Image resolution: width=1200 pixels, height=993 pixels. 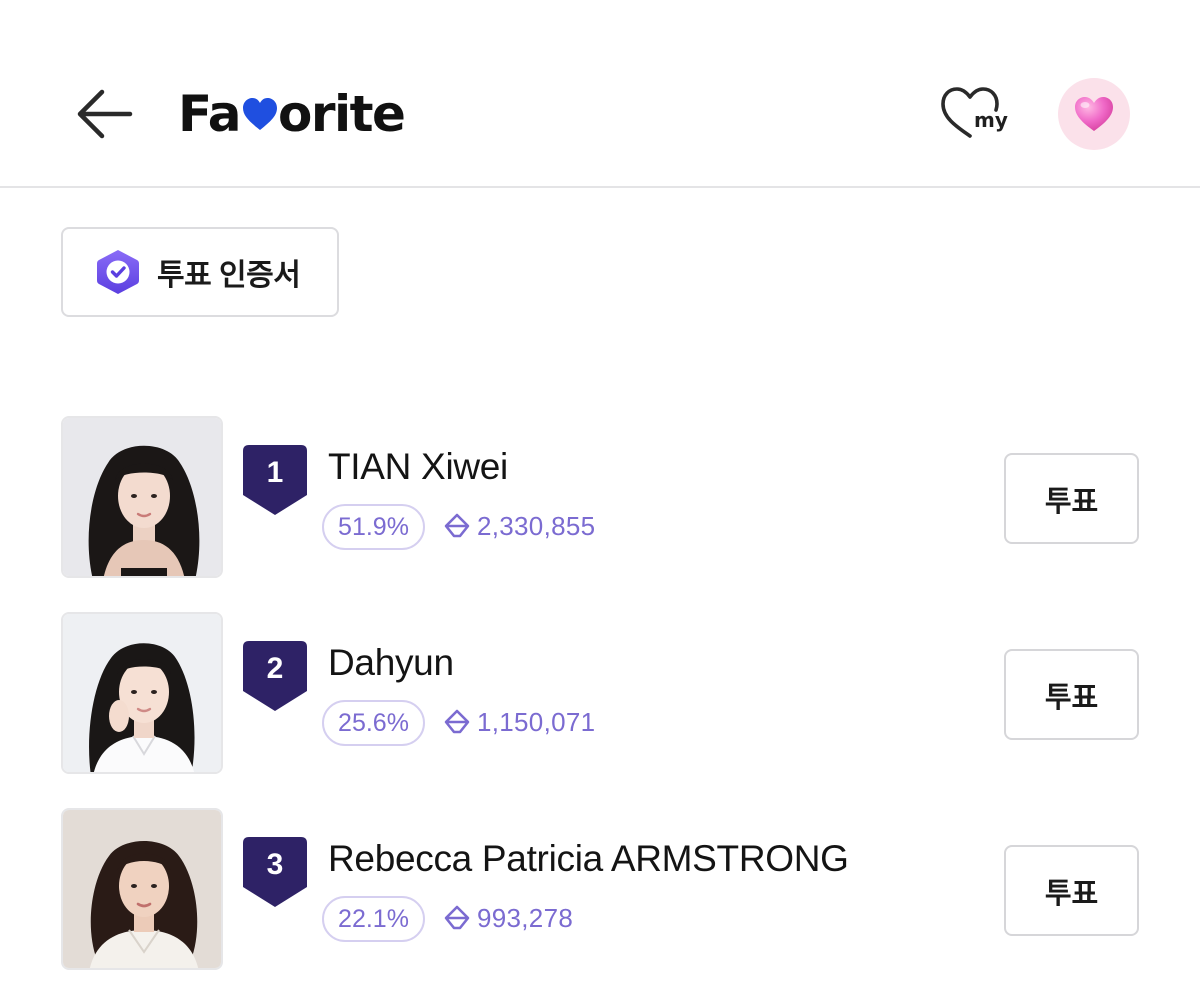 I want to click on back-button, so click(x=104, y=114).